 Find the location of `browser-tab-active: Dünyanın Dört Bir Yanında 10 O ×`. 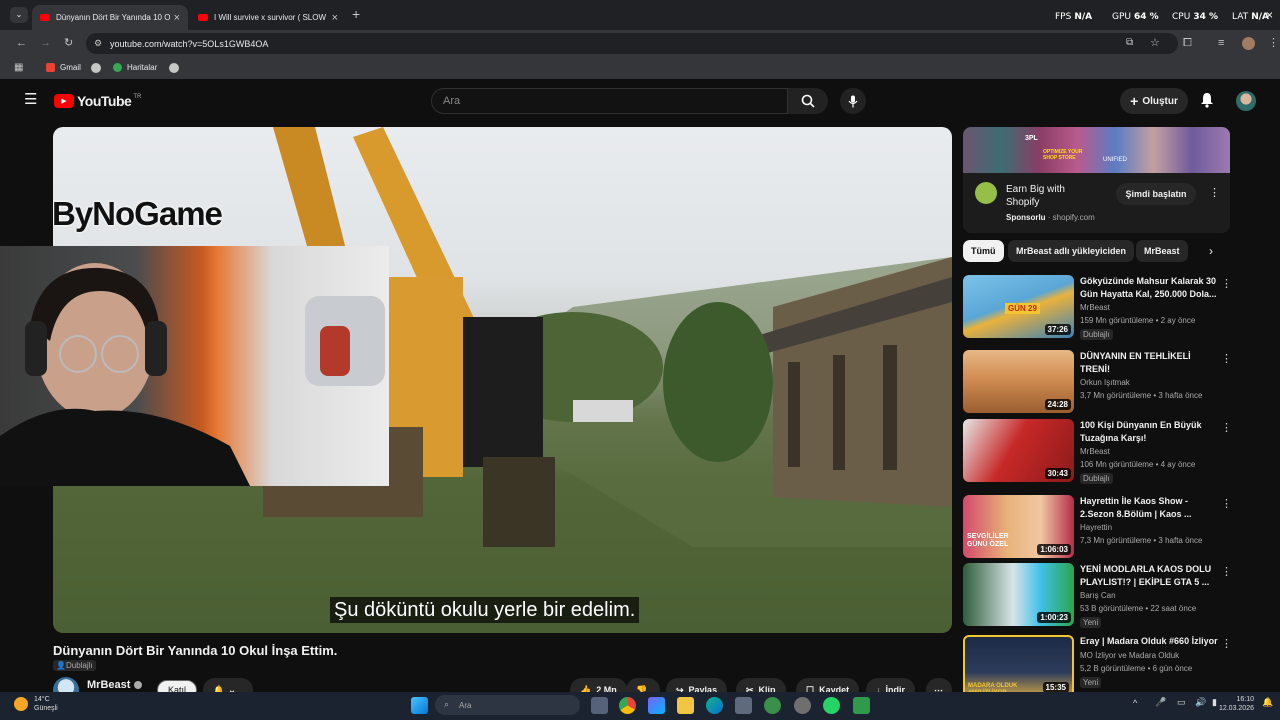

browser-tab-active: Dünyanın Dört Bir Yanında 10 O × is located at coordinates (110, 17).